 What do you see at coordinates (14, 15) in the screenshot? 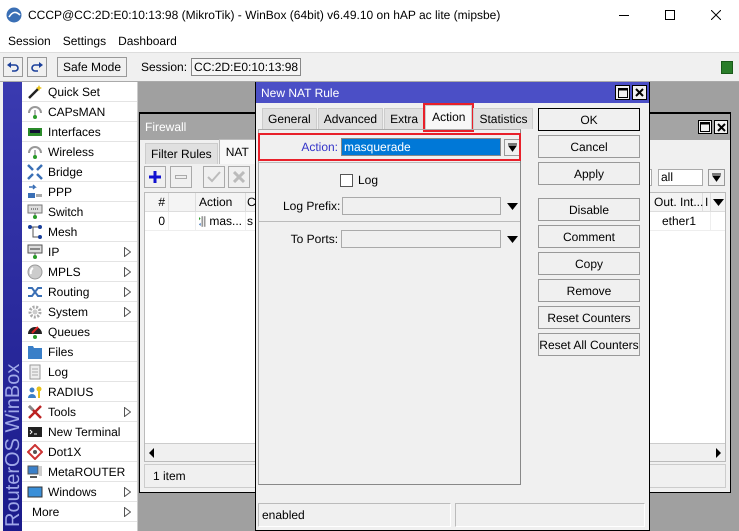
I see `app-logo-icon` at bounding box center [14, 15].